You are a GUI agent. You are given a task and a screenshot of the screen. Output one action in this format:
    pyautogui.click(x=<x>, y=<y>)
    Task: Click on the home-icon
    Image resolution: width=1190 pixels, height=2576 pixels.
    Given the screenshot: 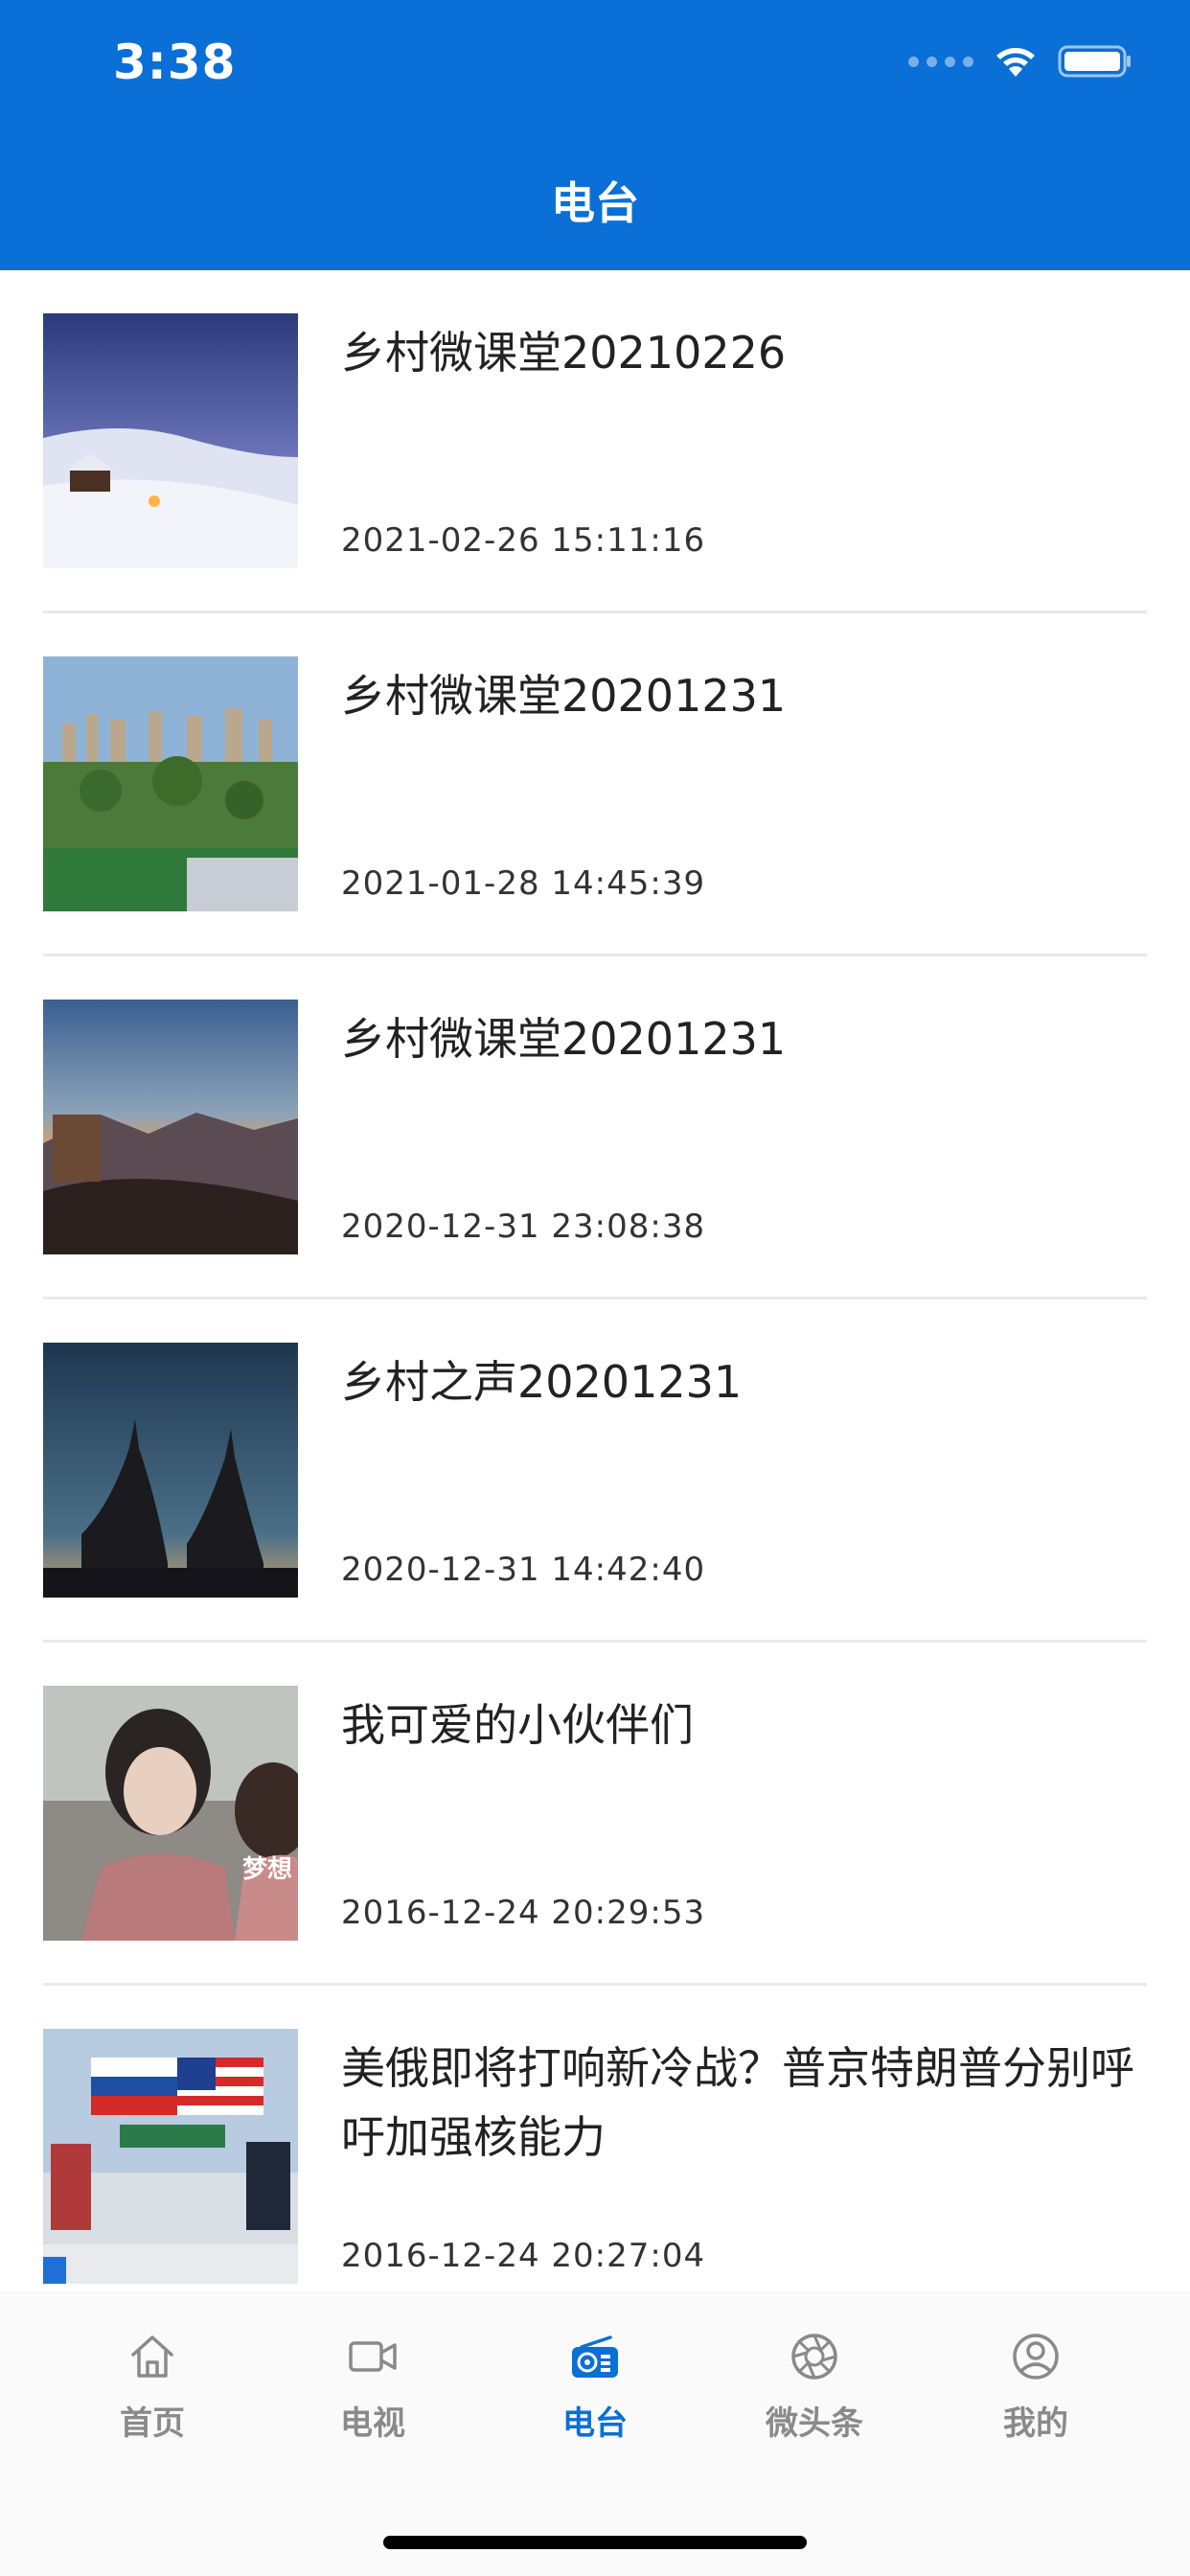 What is the action you would take?
    pyautogui.click(x=152, y=2356)
    